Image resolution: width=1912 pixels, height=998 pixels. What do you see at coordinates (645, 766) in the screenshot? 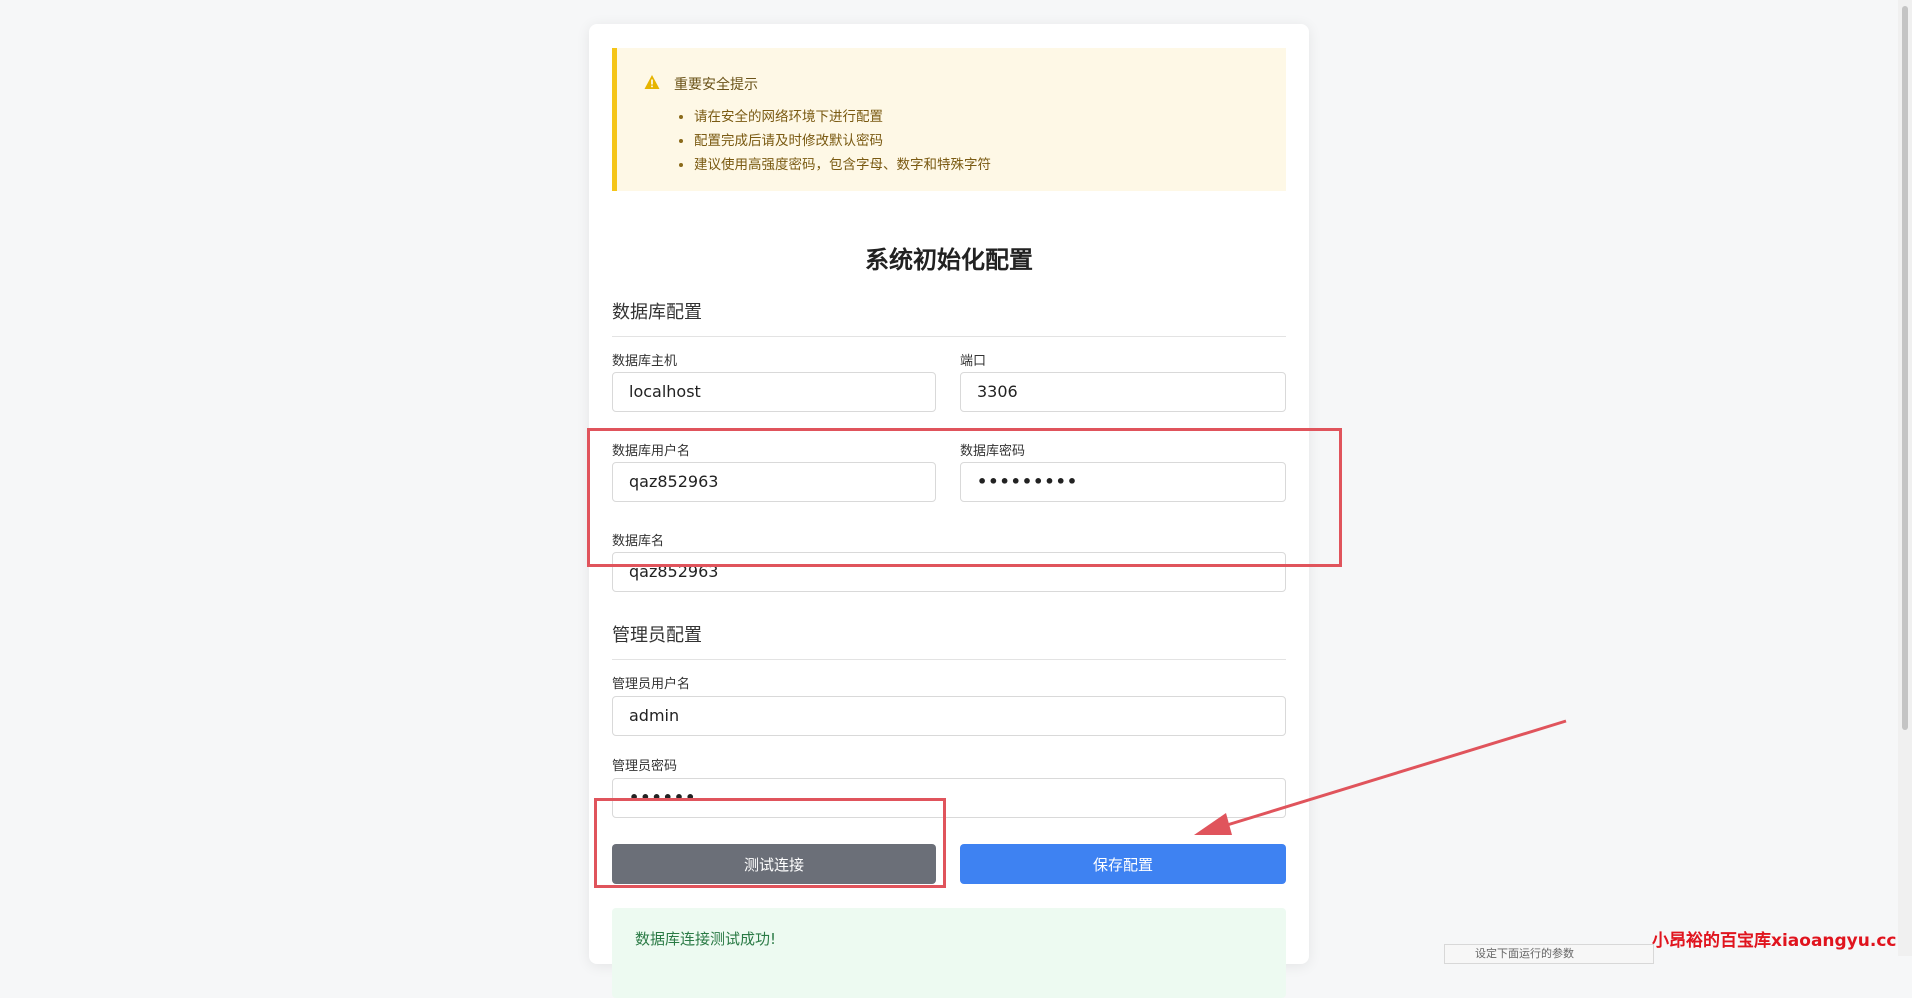
I see `admin-password-label: 管理员密码` at bounding box center [645, 766].